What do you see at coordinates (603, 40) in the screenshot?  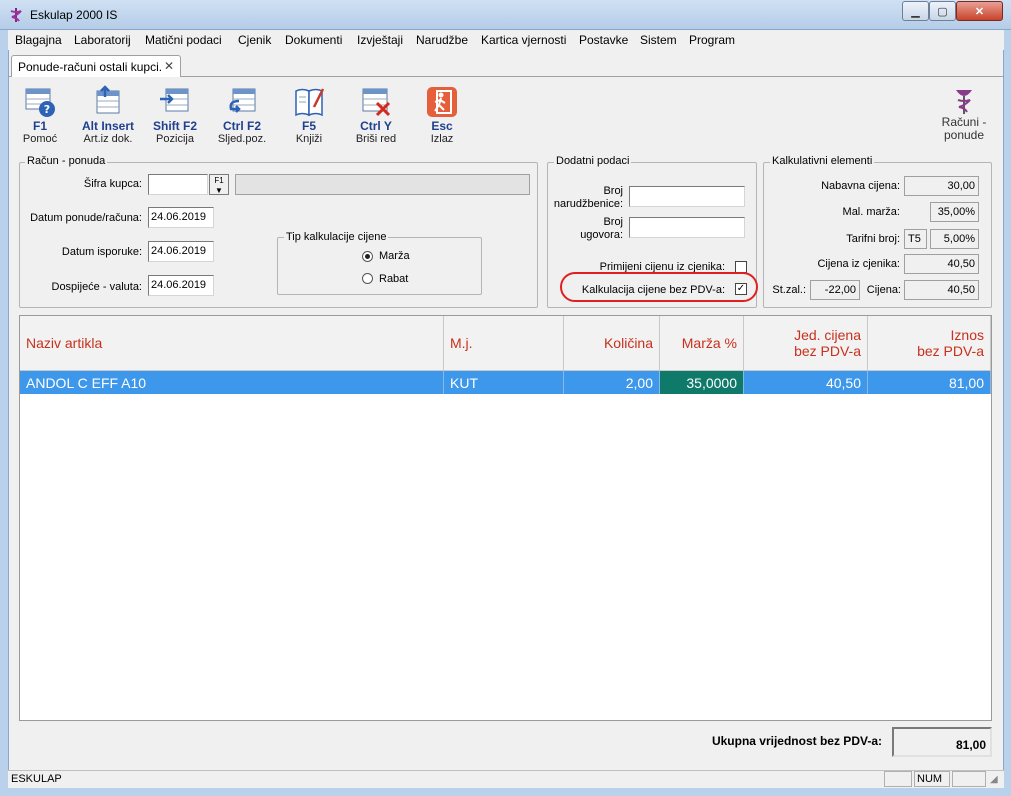 I see `menu-postavke: Postavke` at bounding box center [603, 40].